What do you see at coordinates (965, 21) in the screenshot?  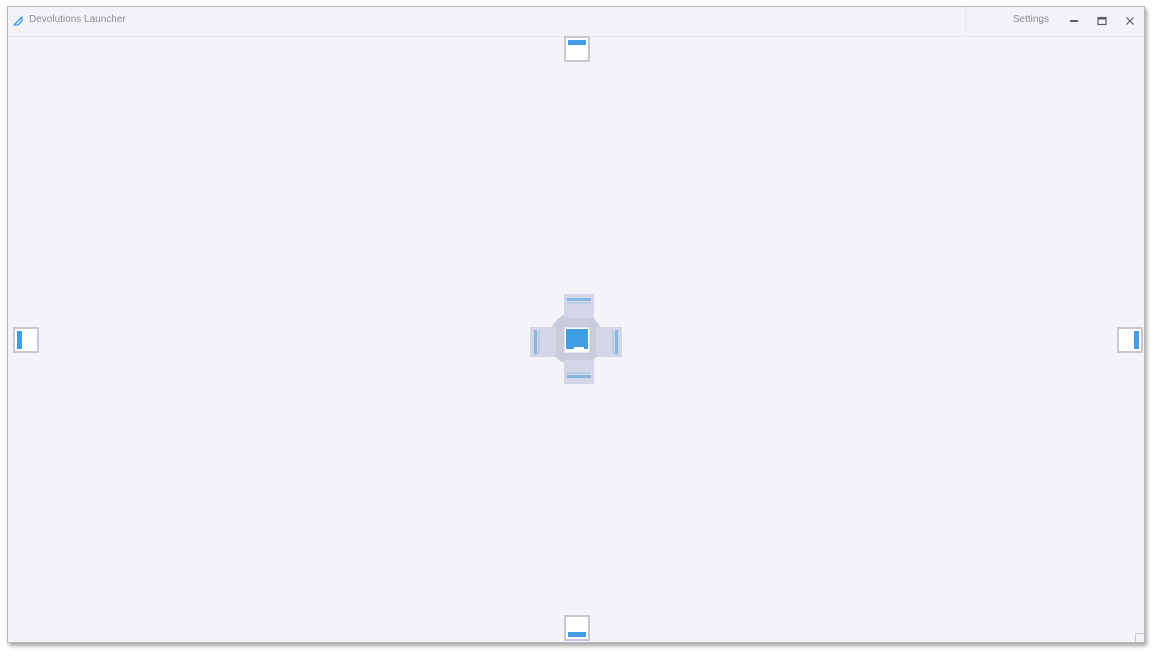 I see `titlebar-divider` at bounding box center [965, 21].